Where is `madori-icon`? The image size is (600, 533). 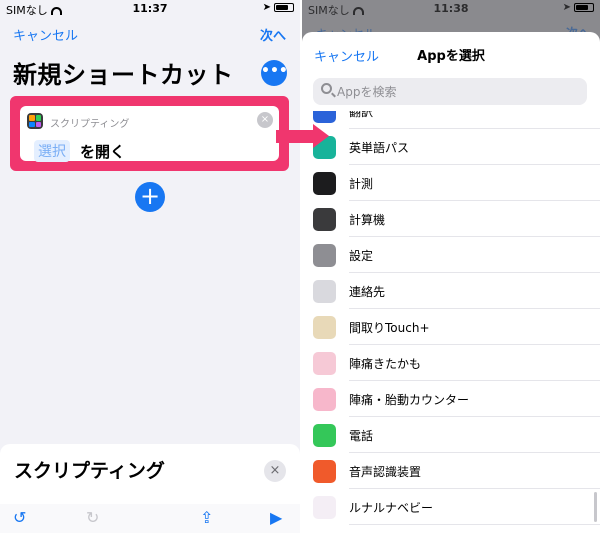 madori-icon is located at coordinates (324, 327).